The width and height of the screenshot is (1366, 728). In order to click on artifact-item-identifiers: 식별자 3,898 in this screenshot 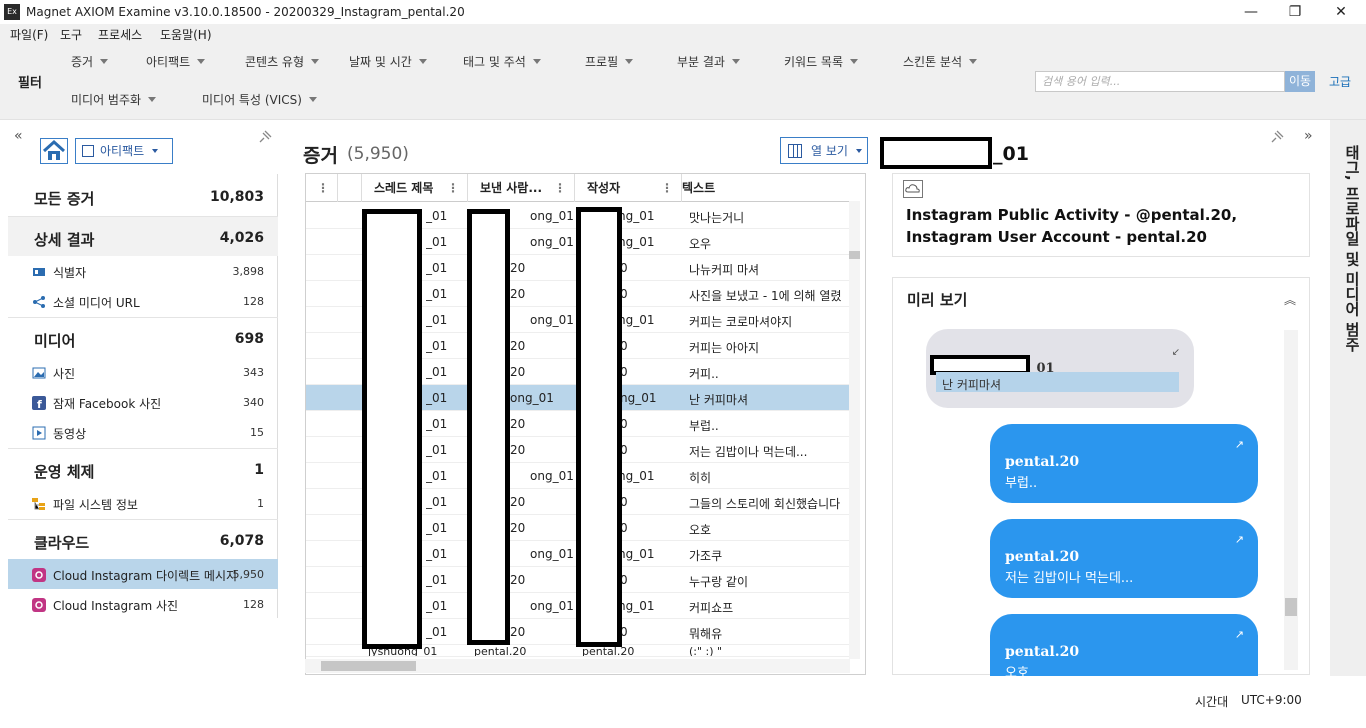, I will do `click(143, 271)`.